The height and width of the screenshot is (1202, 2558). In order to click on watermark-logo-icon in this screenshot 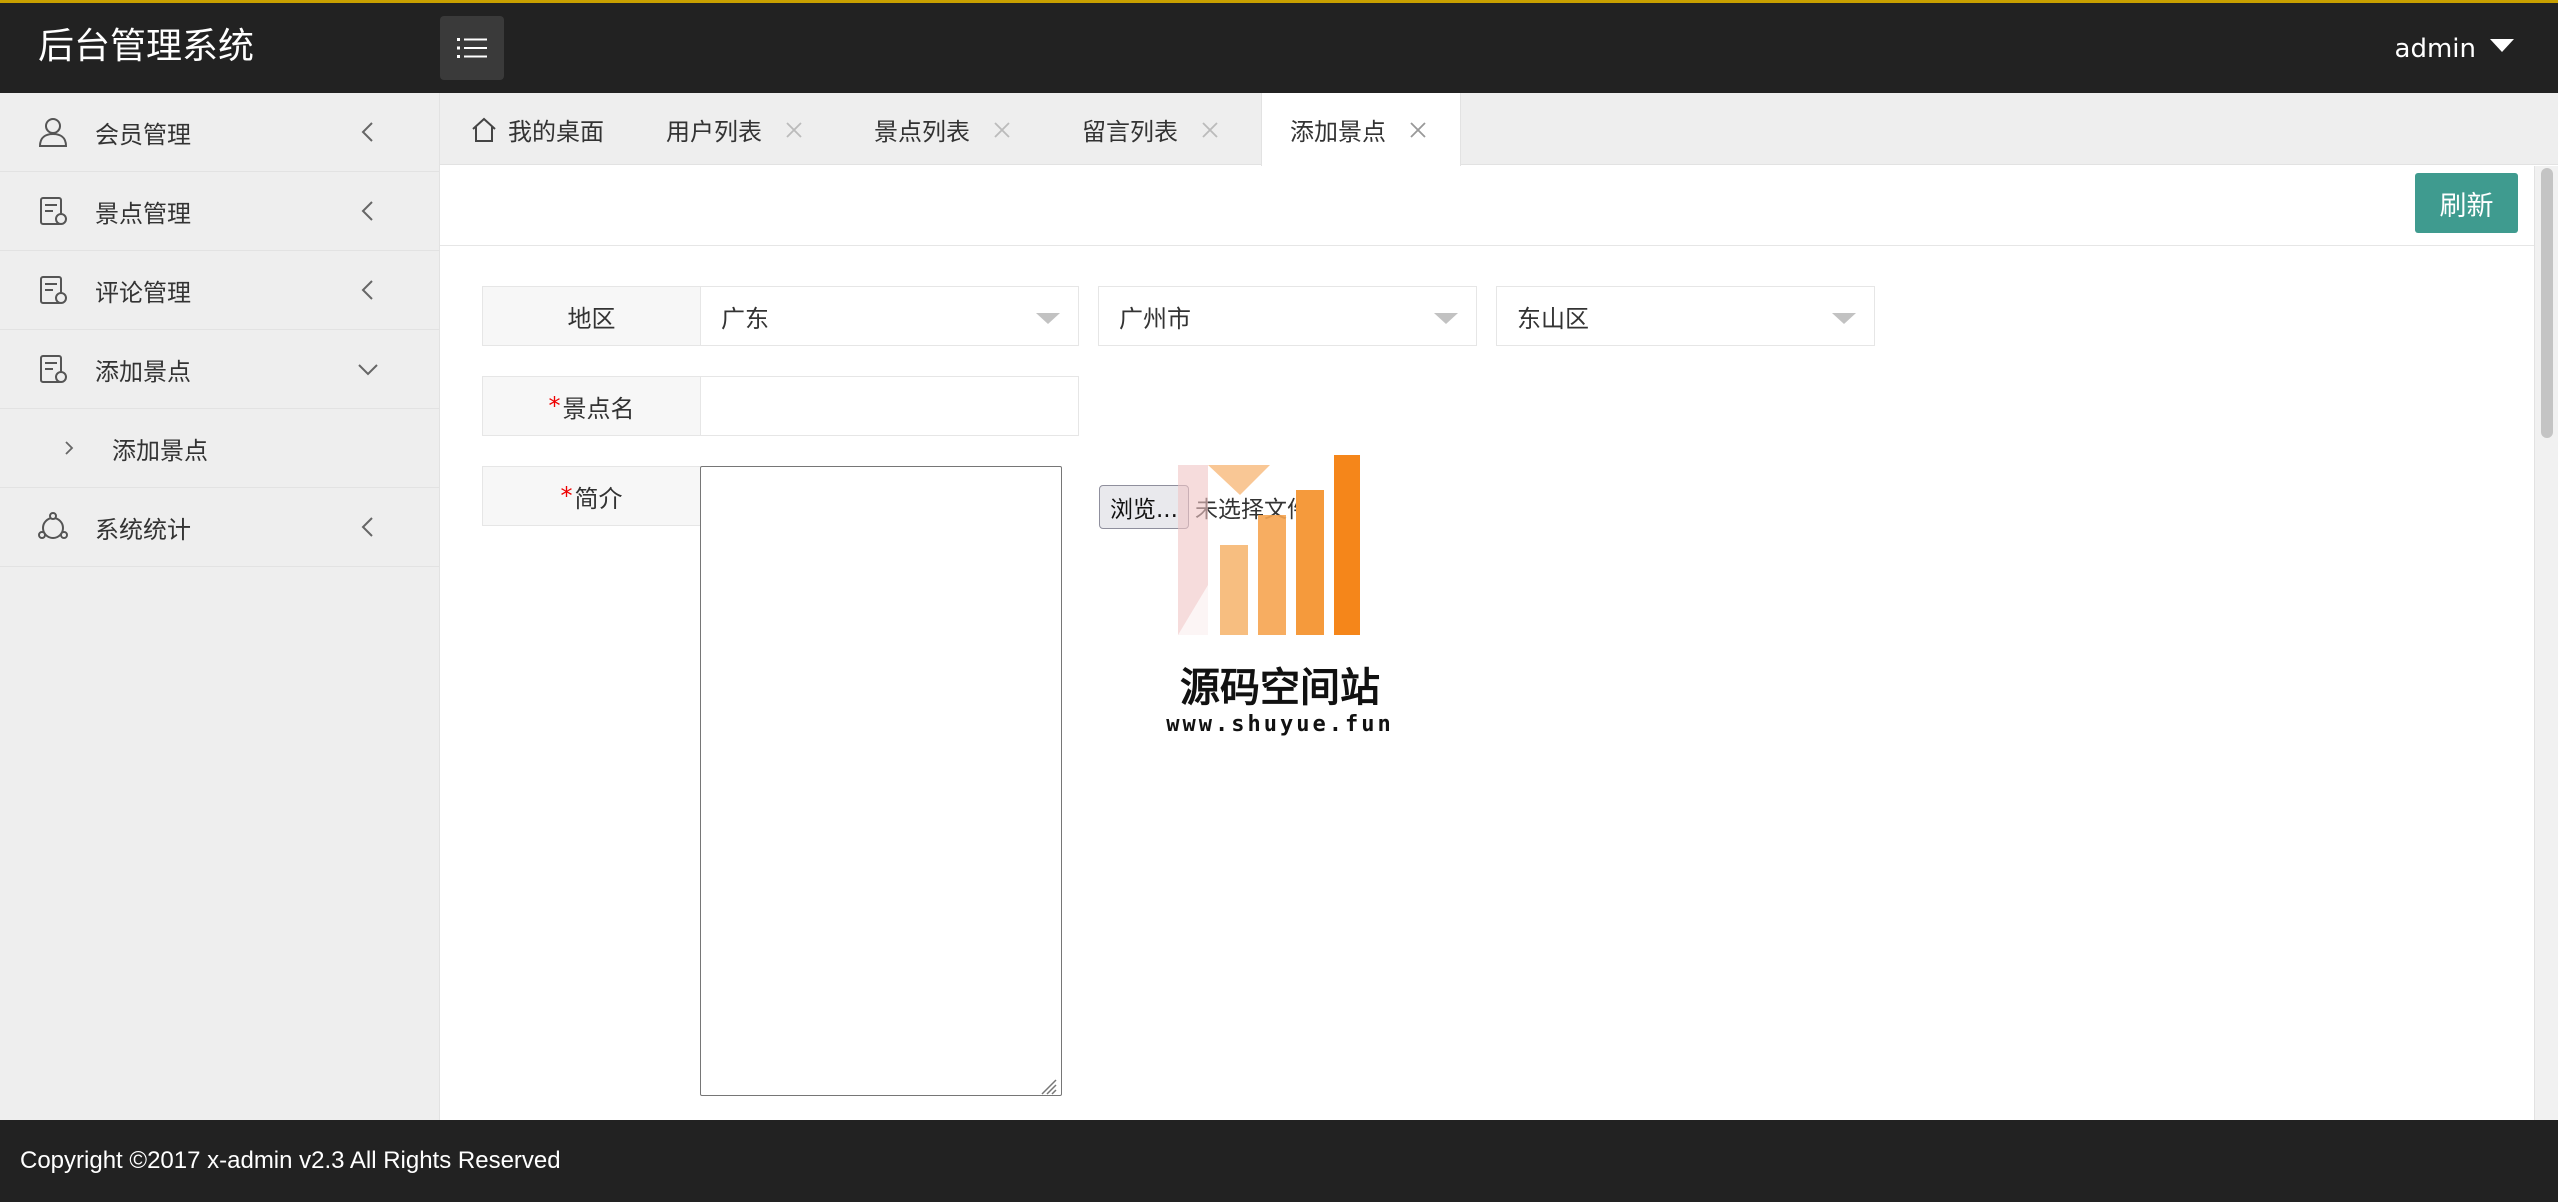, I will do `click(1269, 545)`.